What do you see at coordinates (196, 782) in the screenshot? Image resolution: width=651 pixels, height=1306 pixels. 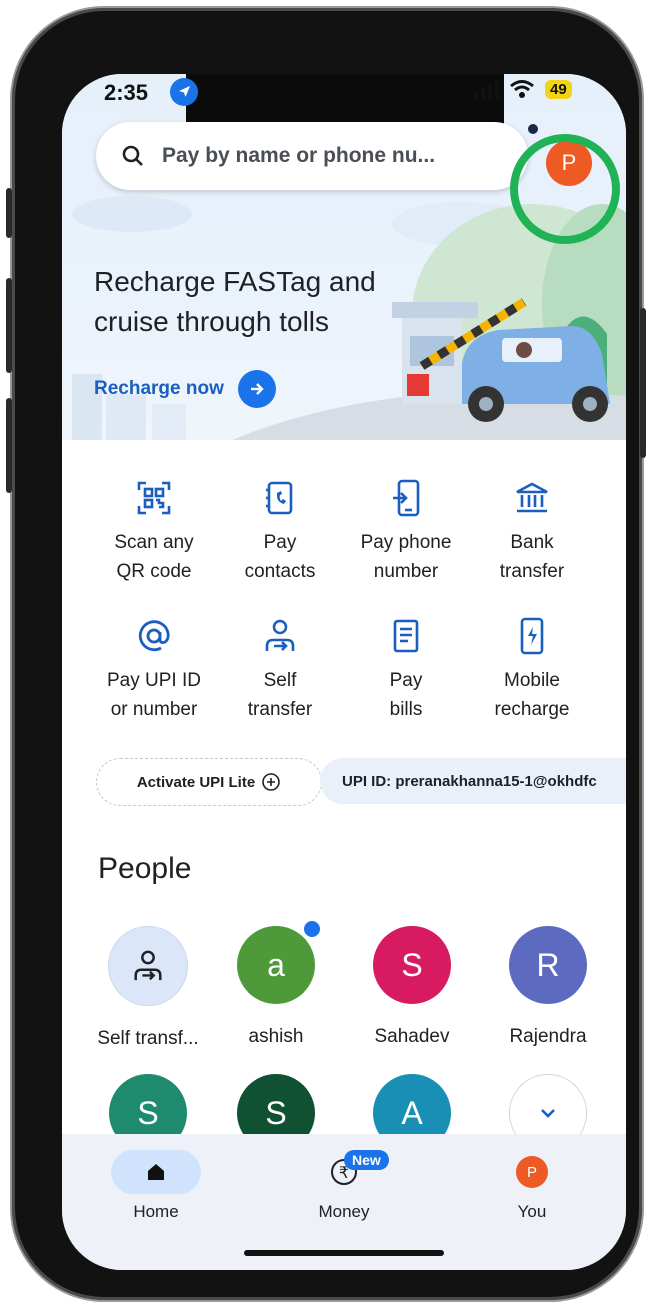 I see `activate-upi-lite-label: Activate UPI Lite` at bounding box center [196, 782].